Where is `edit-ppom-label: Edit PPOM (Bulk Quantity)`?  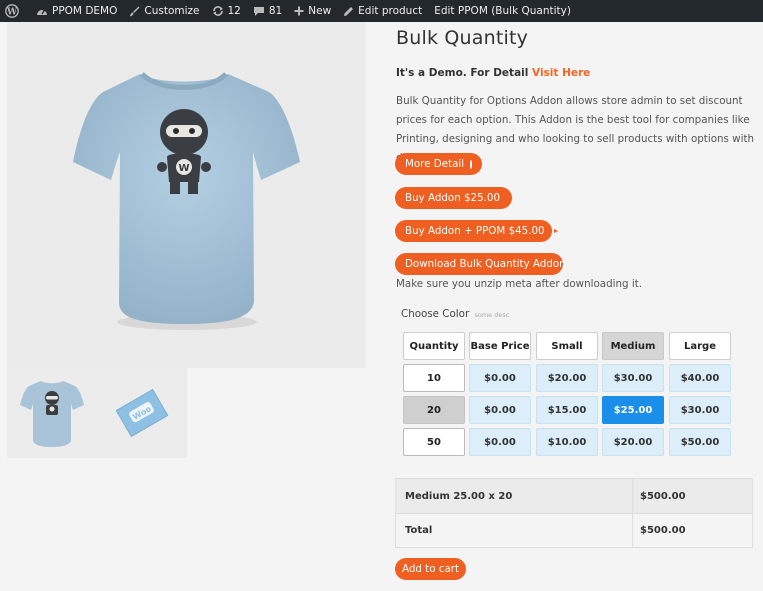
edit-ppom-label: Edit PPOM (Bulk Quantity) is located at coordinates (502, 11).